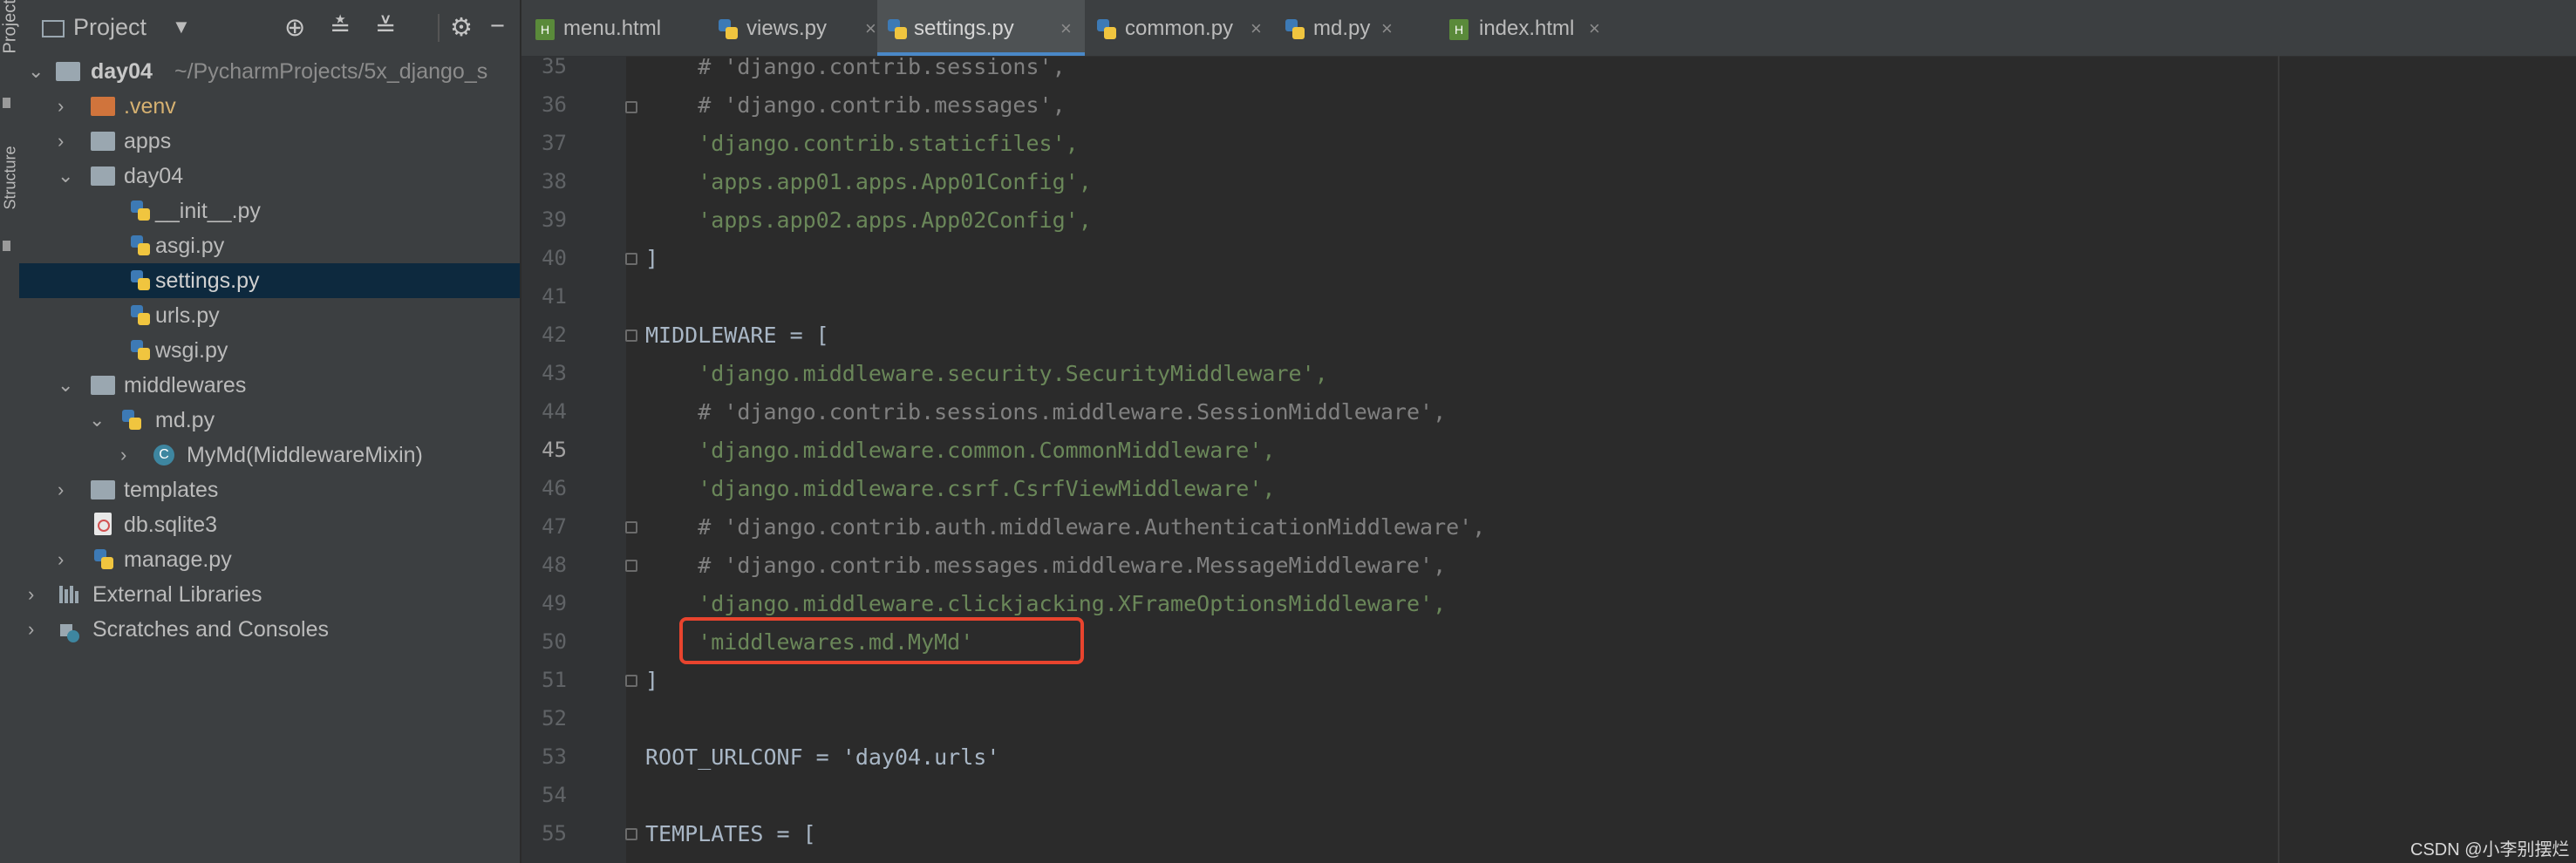 The image size is (2576, 863). Describe the element at coordinates (868, 181) in the screenshot. I see `code-line: 'apps.app01.apps.App01Config',` at that location.